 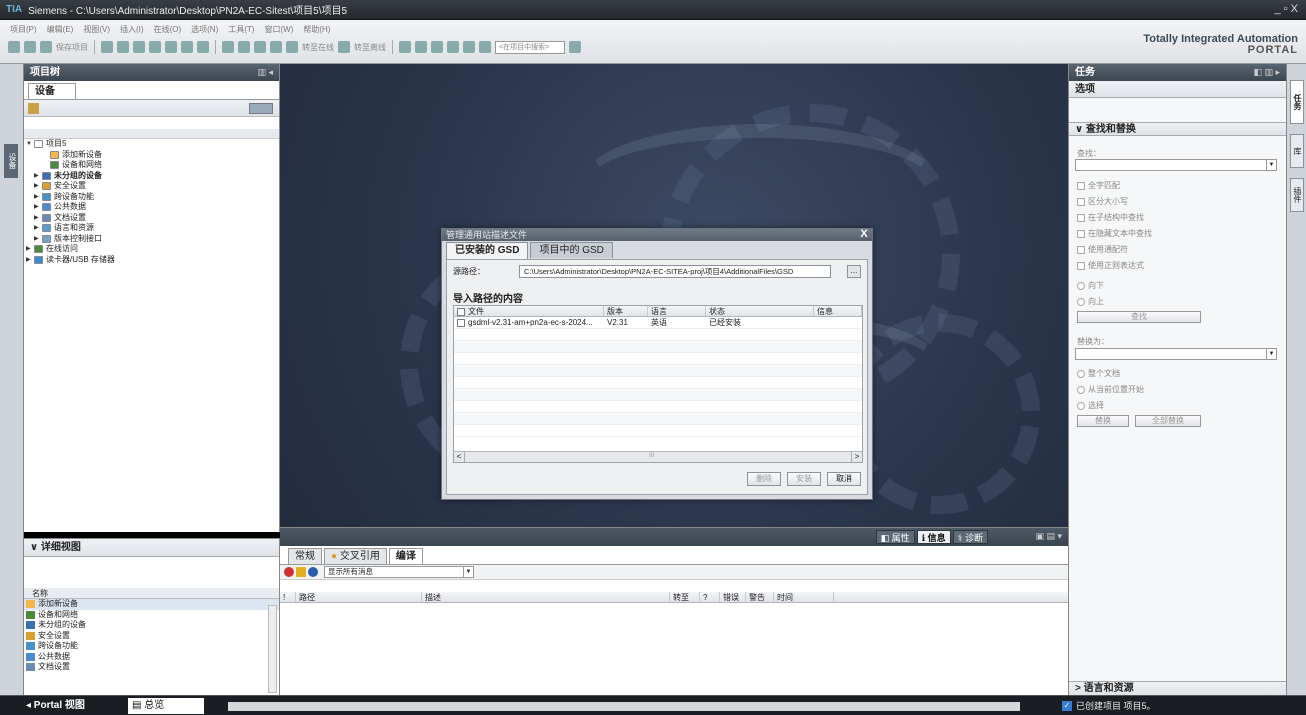 I want to click on tree-item: ▶ 在线访问, so click(x=151, y=249).